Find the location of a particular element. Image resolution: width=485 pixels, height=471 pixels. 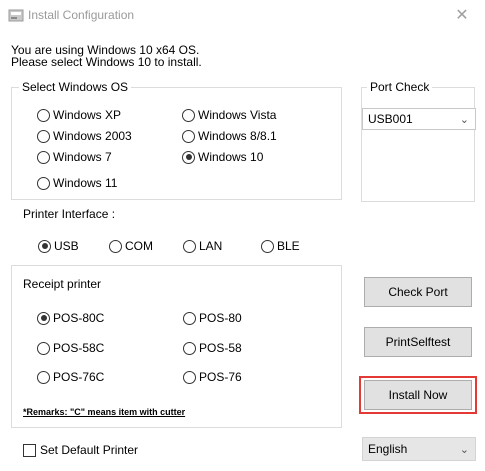

radio-label: Windows 11 is located at coordinates (85, 183).